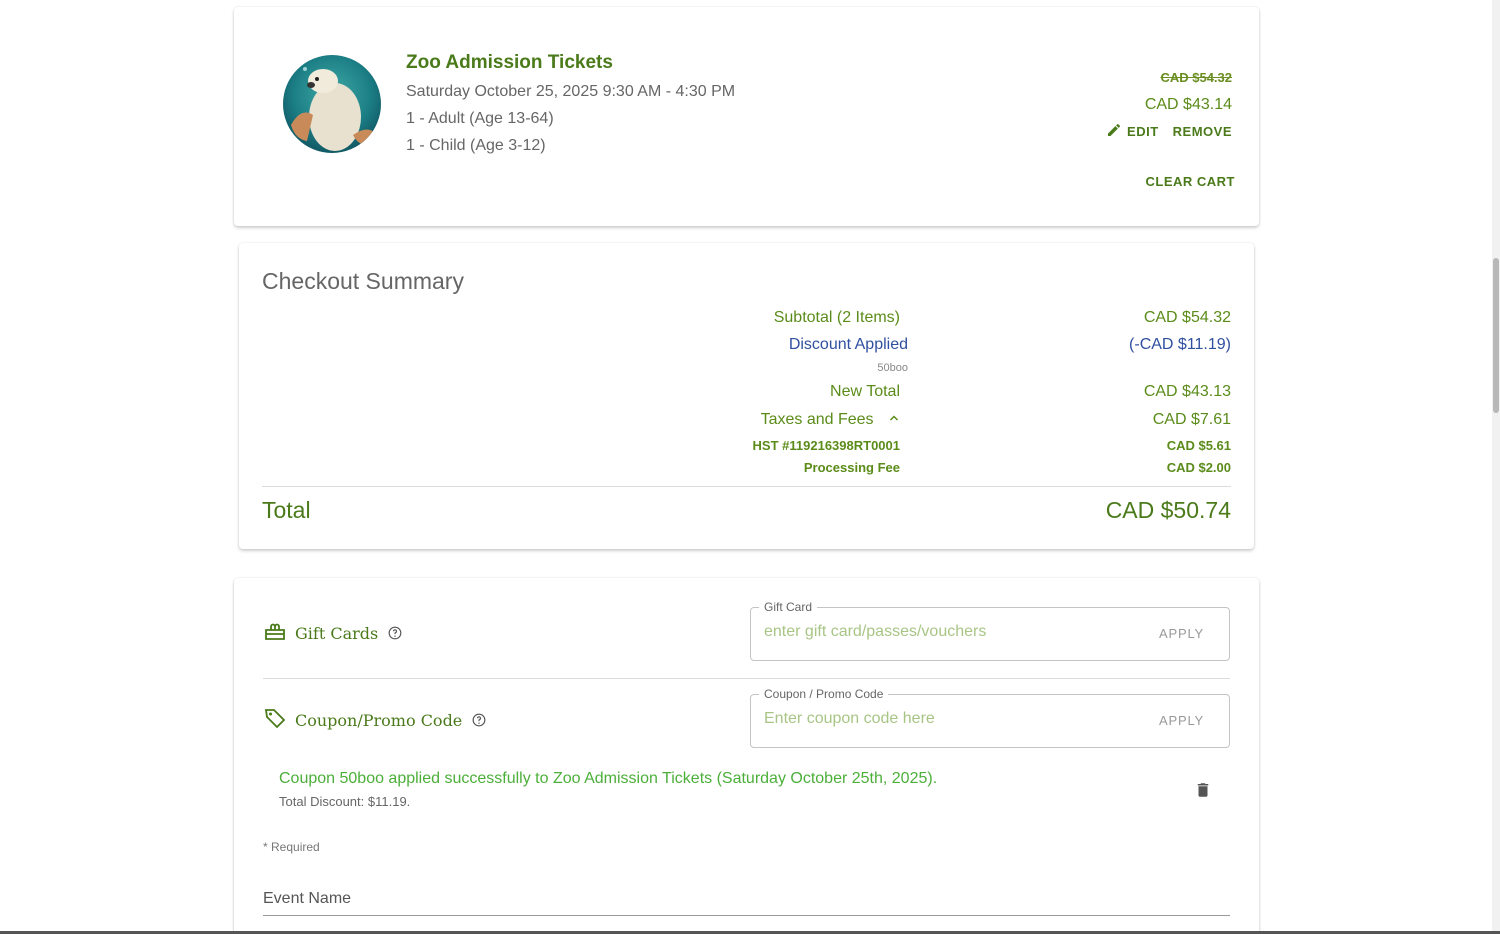 The width and height of the screenshot is (1500, 934). I want to click on taxes-toggle: Taxes and Fees, so click(830, 420).